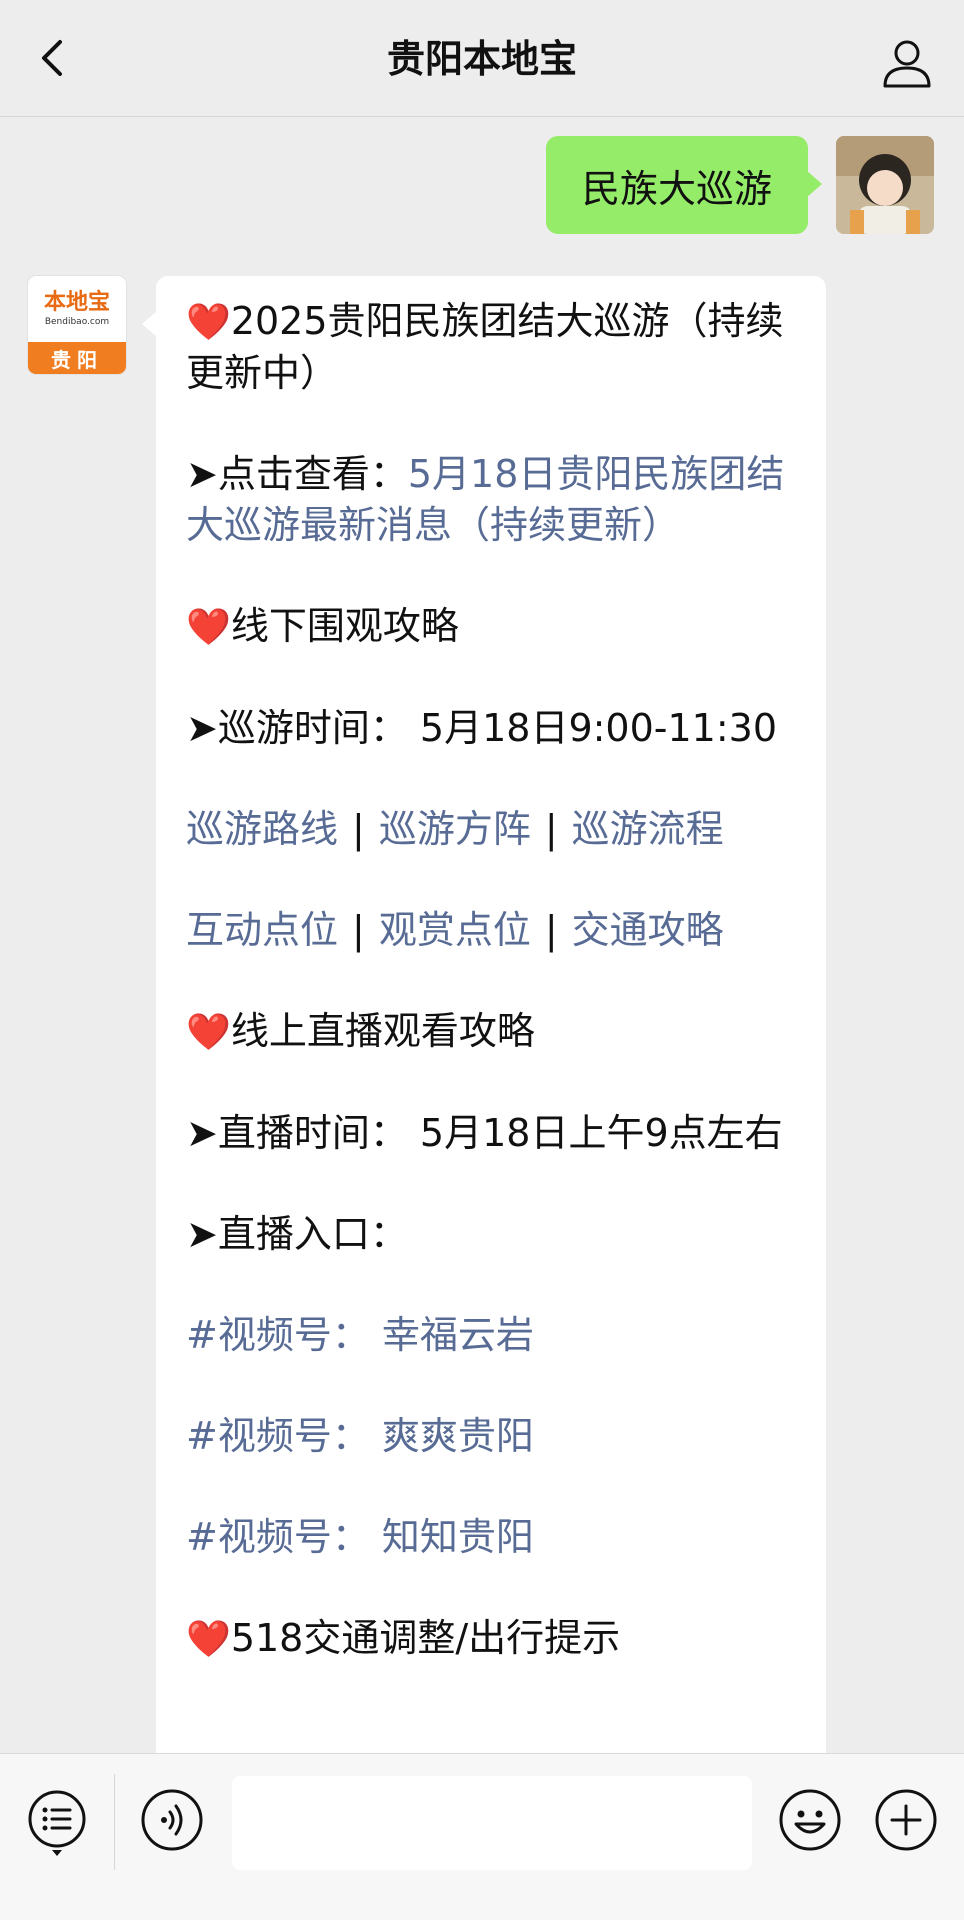  I want to click on link-interaction-points: 互动点位, so click(262, 930).